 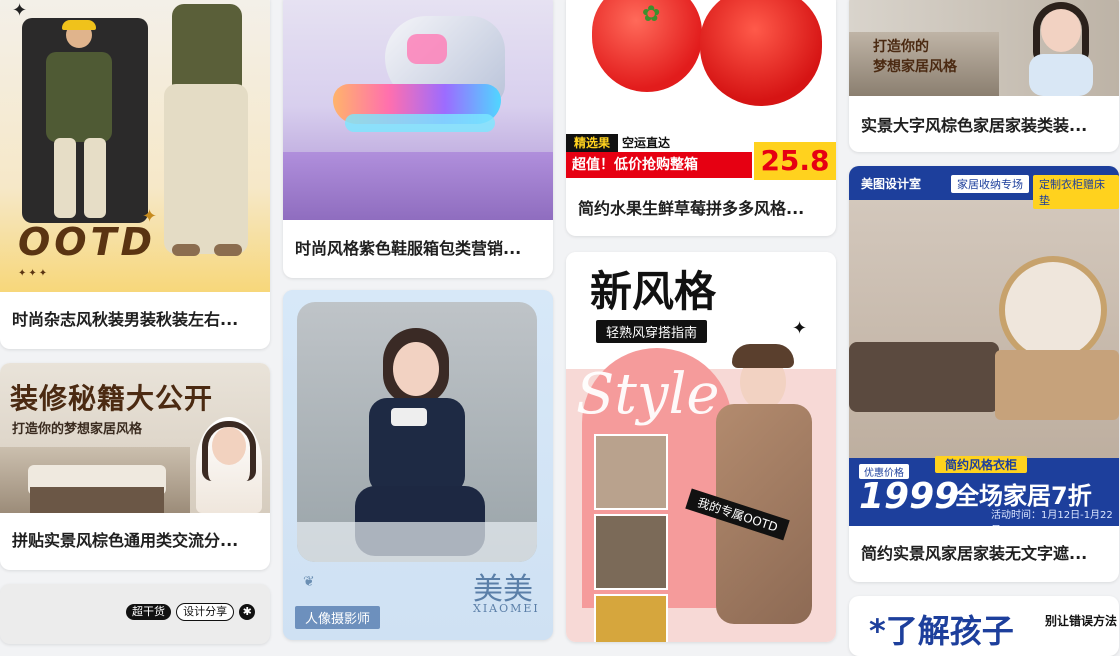 I want to click on card-thumbnail: ✦ ✦ OOTD ✦✦✦, so click(x=135, y=146).